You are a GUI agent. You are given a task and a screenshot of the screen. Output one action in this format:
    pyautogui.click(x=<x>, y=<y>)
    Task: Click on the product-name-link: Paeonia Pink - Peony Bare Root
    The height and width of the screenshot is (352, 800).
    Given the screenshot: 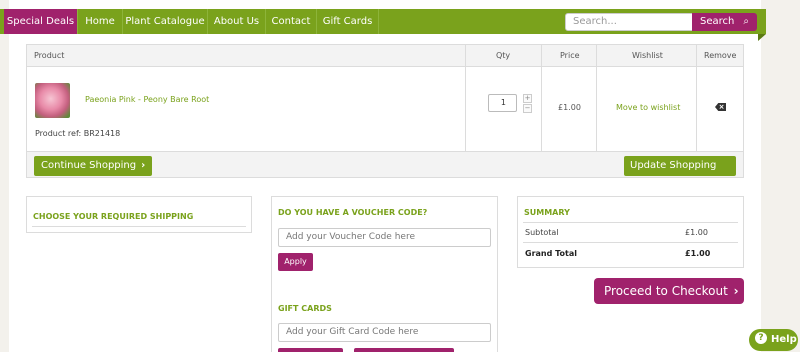 What is the action you would take?
    pyautogui.click(x=147, y=99)
    